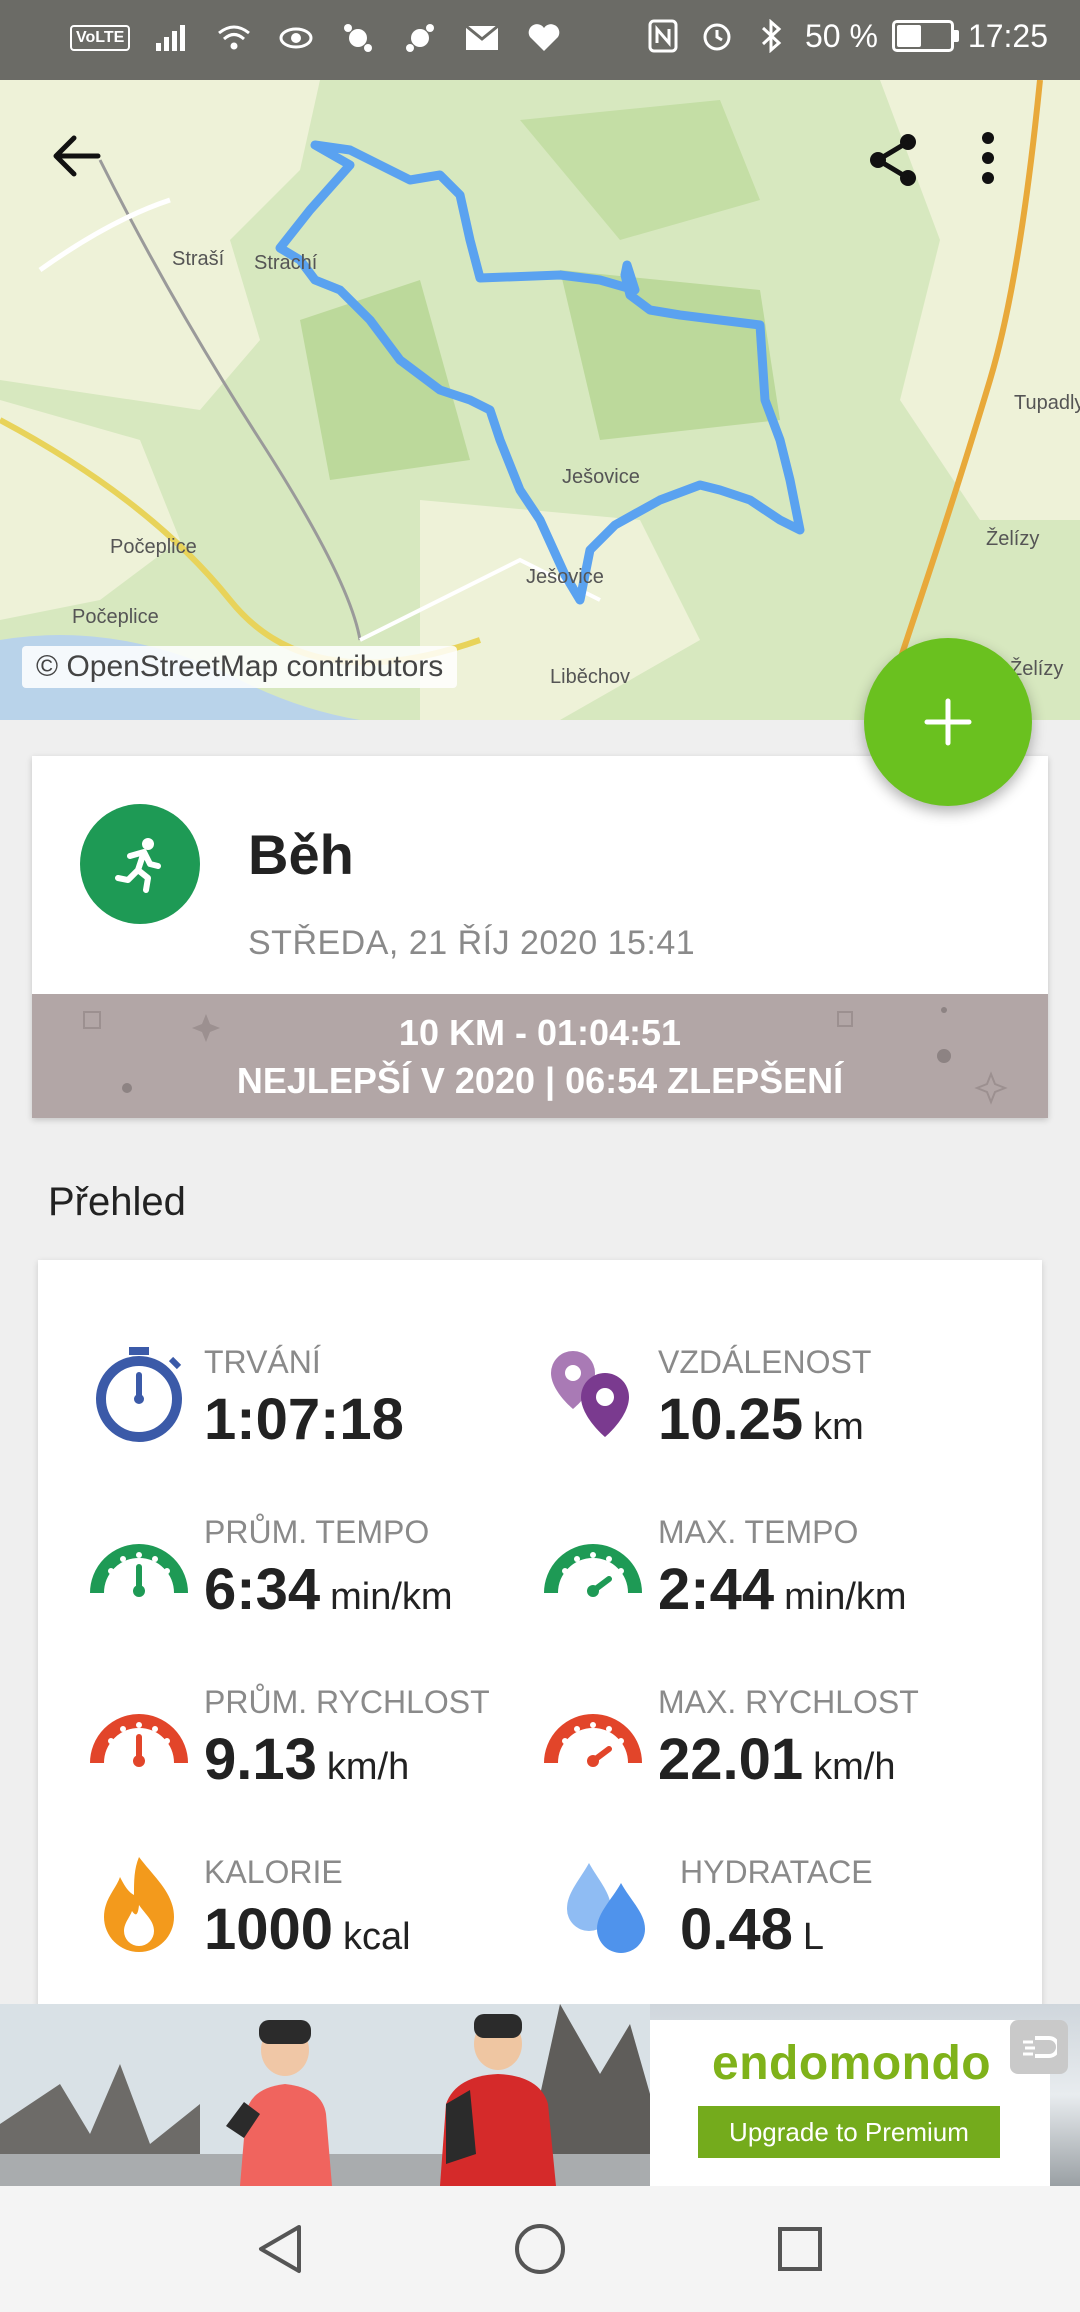 The width and height of the screenshot is (1080, 2312). Describe the element at coordinates (765, 1362) in the screenshot. I see `stat-label: VZDÁLENOST` at that location.